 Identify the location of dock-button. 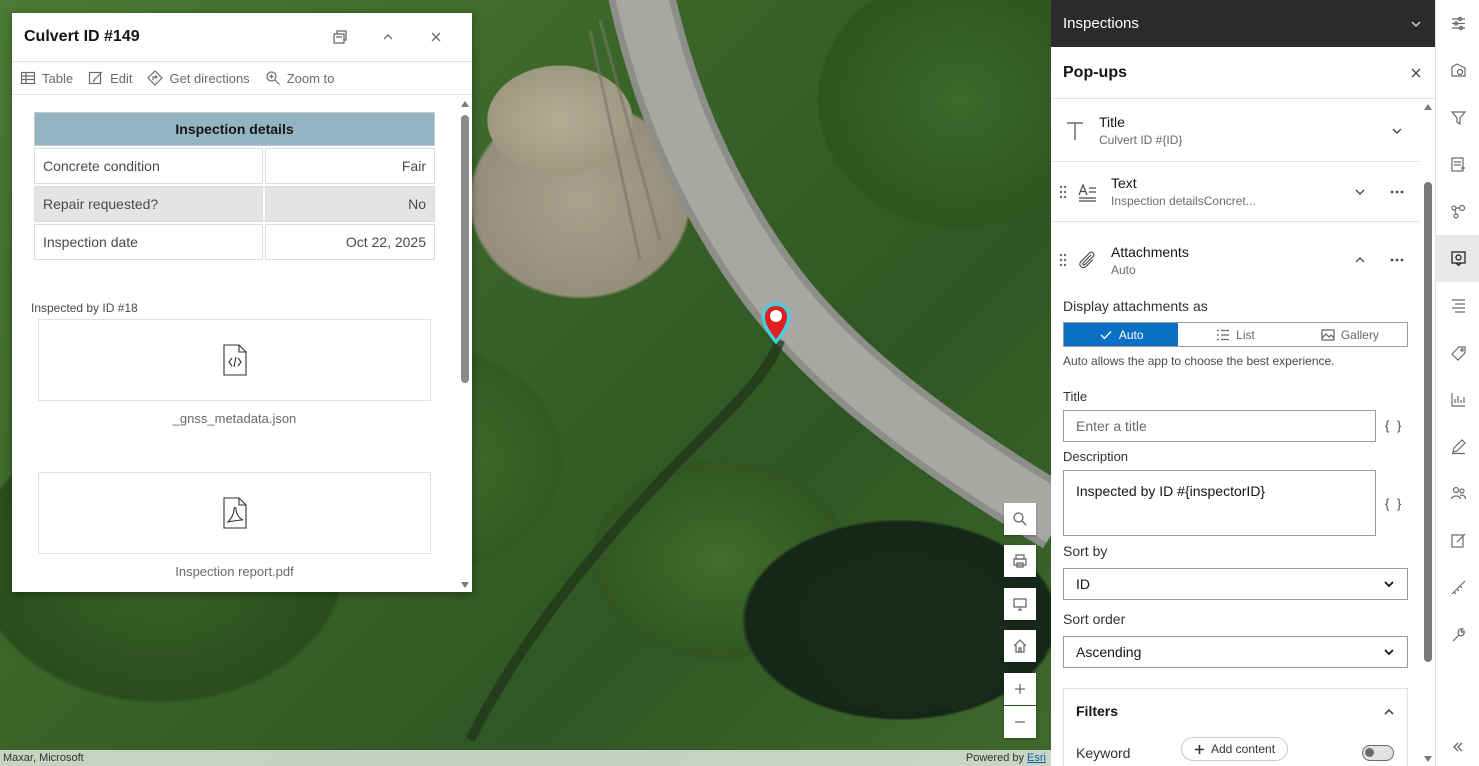
(340, 37).